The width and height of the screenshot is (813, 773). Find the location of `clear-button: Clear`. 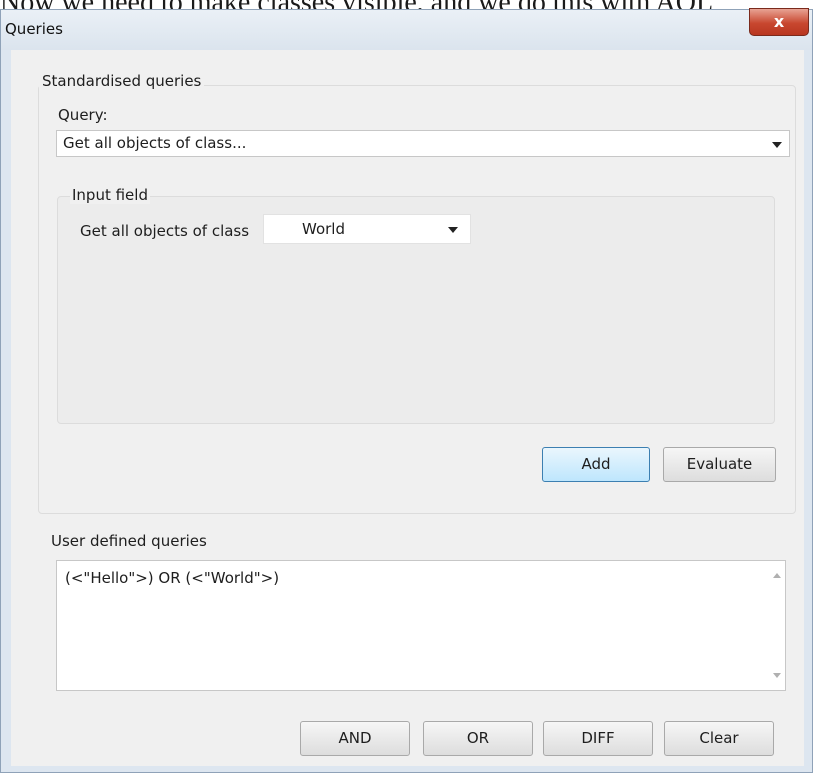

clear-button: Clear is located at coordinates (719, 738).